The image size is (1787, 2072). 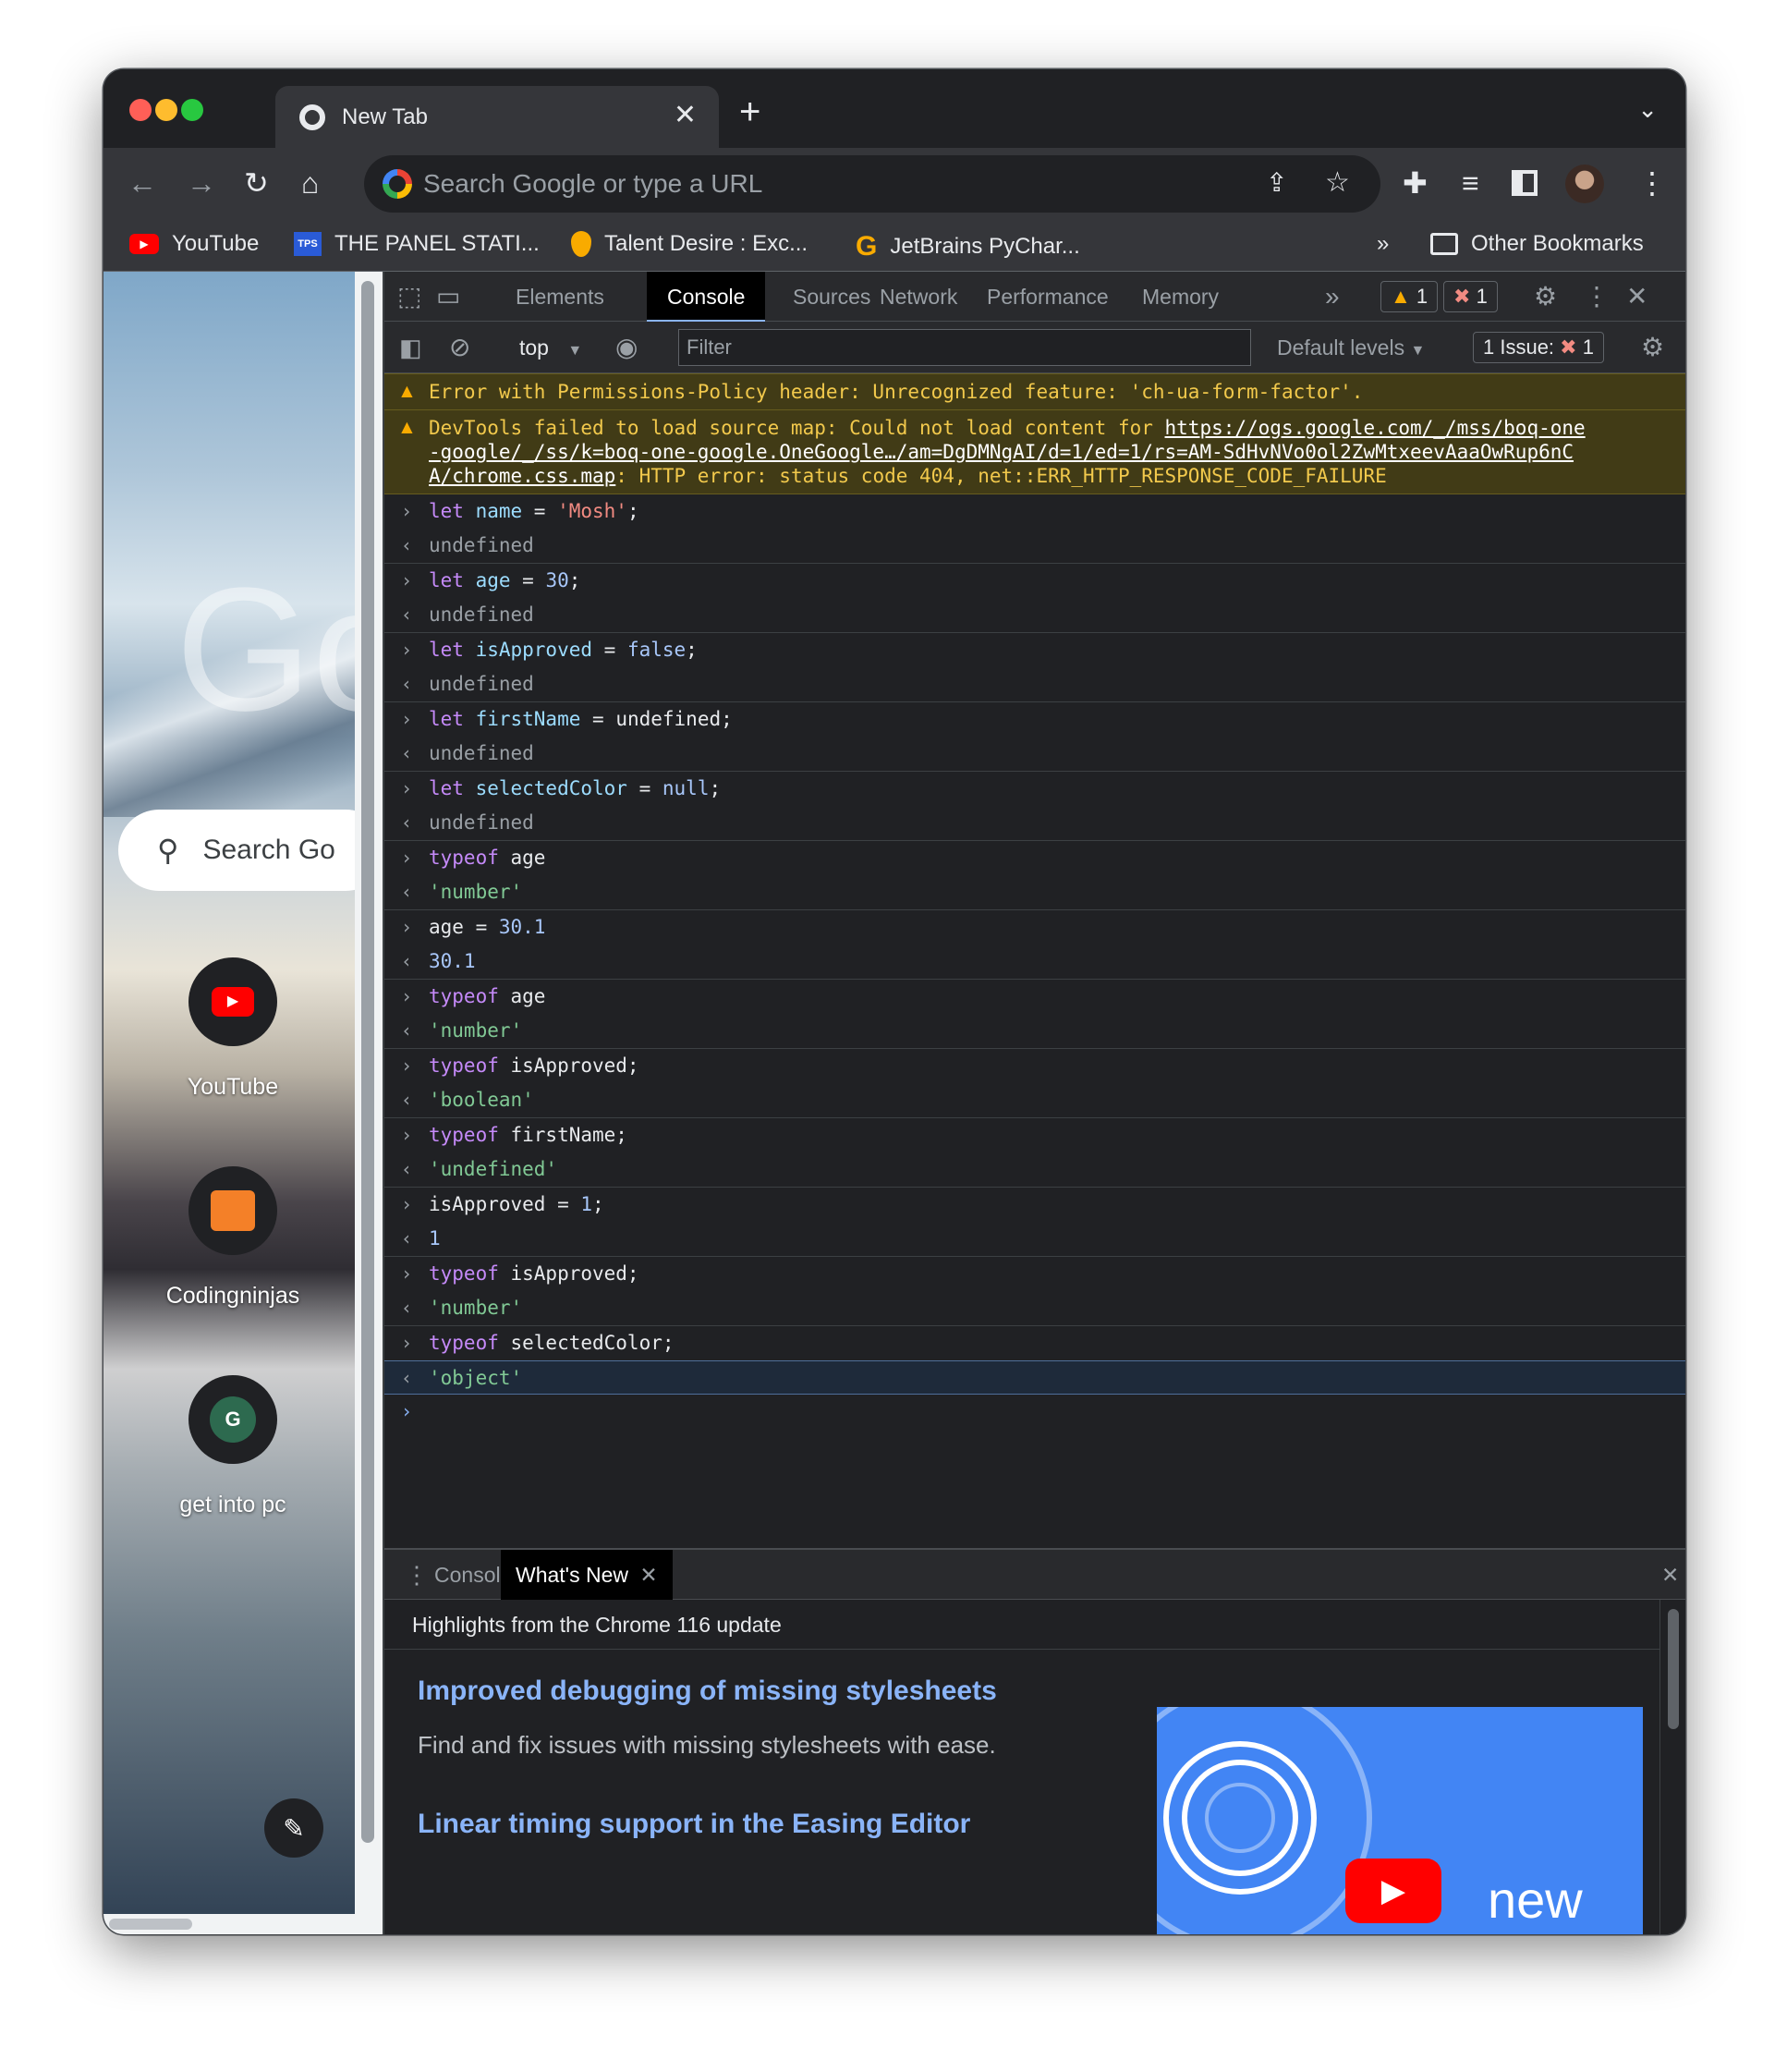 I want to click on other-bookmarks: Other Bookmarks, so click(x=1537, y=244).